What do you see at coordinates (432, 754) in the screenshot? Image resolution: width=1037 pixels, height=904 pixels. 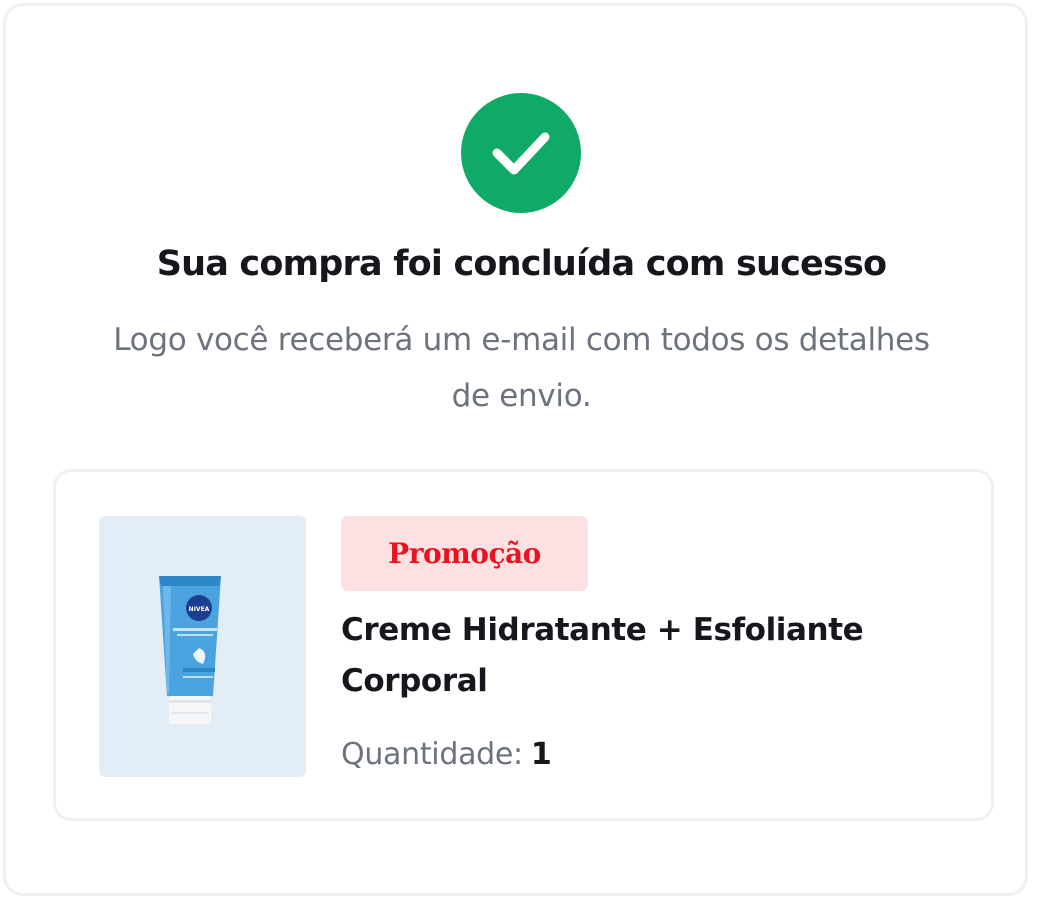 I see `quantity-label: Quantidade:` at bounding box center [432, 754].